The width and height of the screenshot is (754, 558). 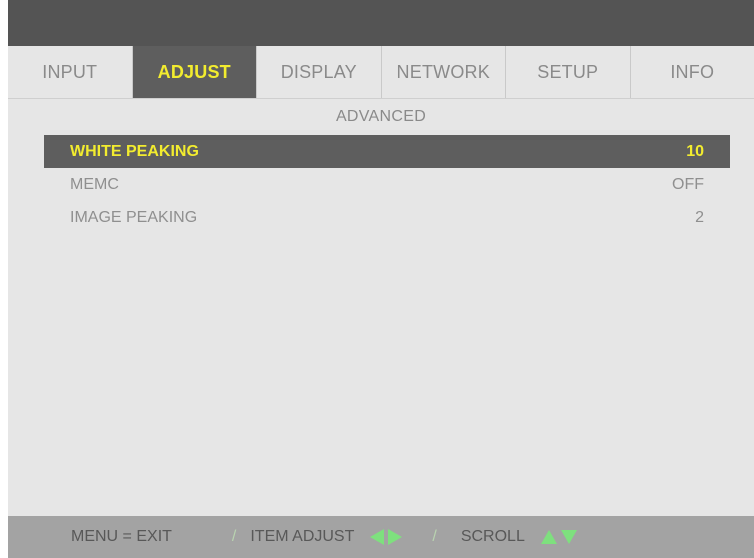 What do you see at coordinates (568, 72) in the screenshot?
I see `tab-setup: SETUP` at bounding box center [568, 72].